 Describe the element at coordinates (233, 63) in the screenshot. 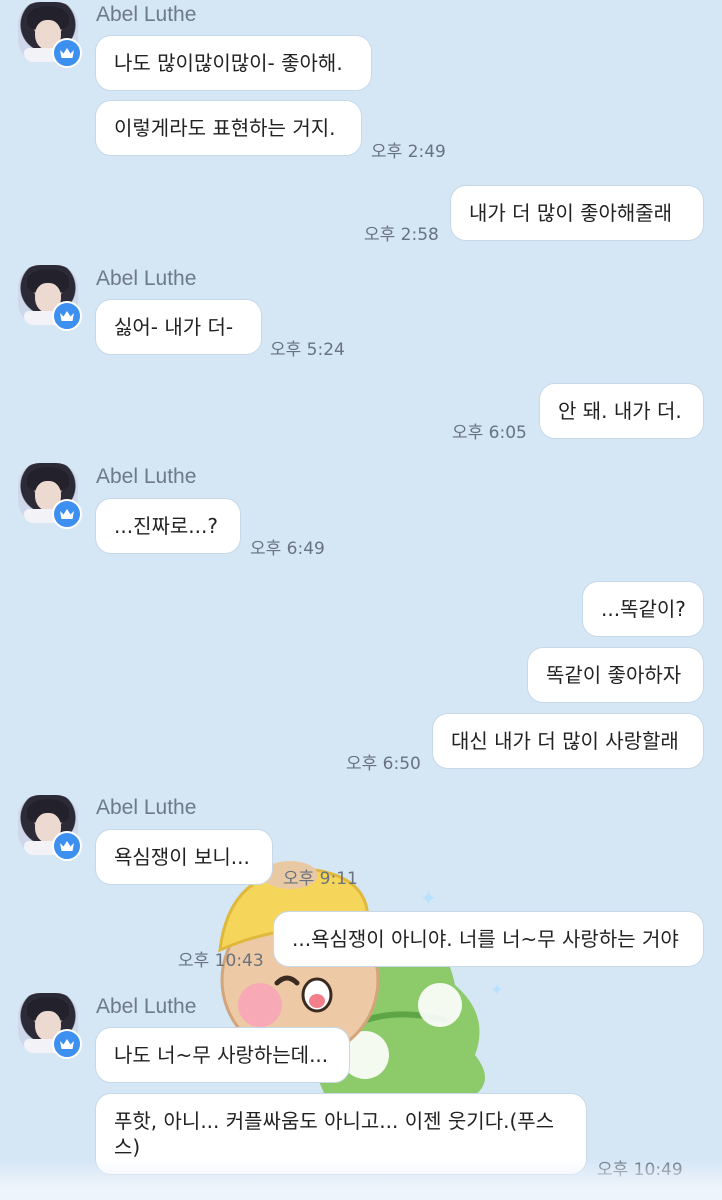

I see `message-bubble: 나도 많이많이많이- 좋아해.` at that location.